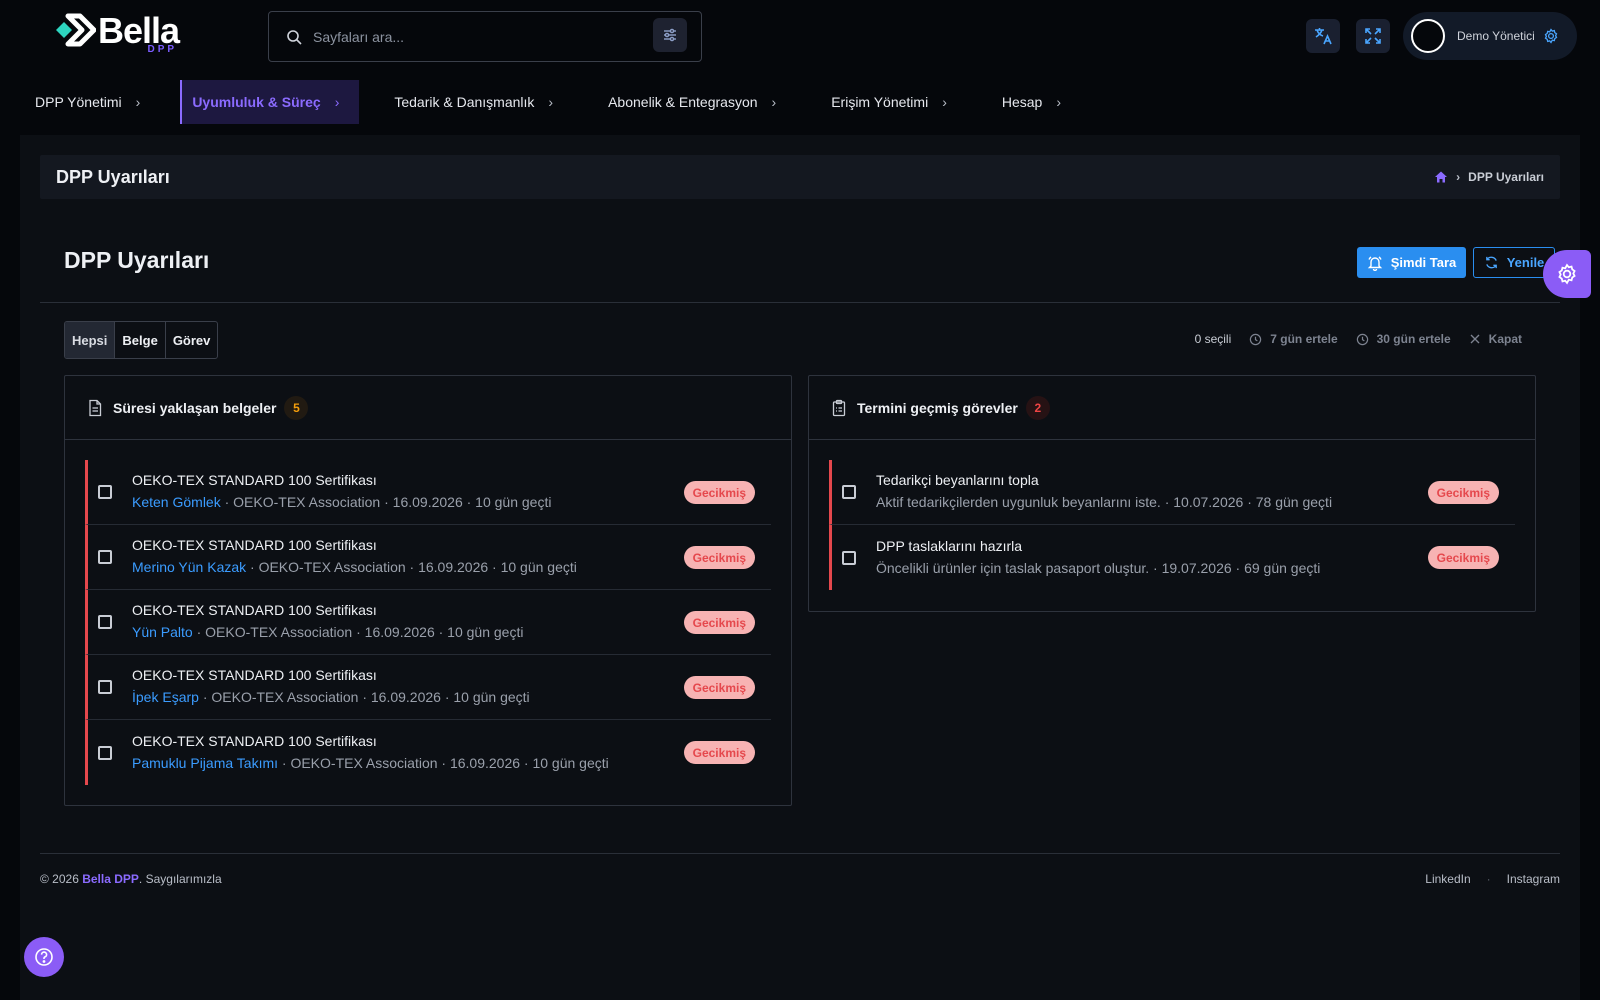 This screenshot has height=1000, width=1600. What do you see at coordinates (294, 37) in the screenshot?
I see `search-icon` at bounding box center [294, 37].